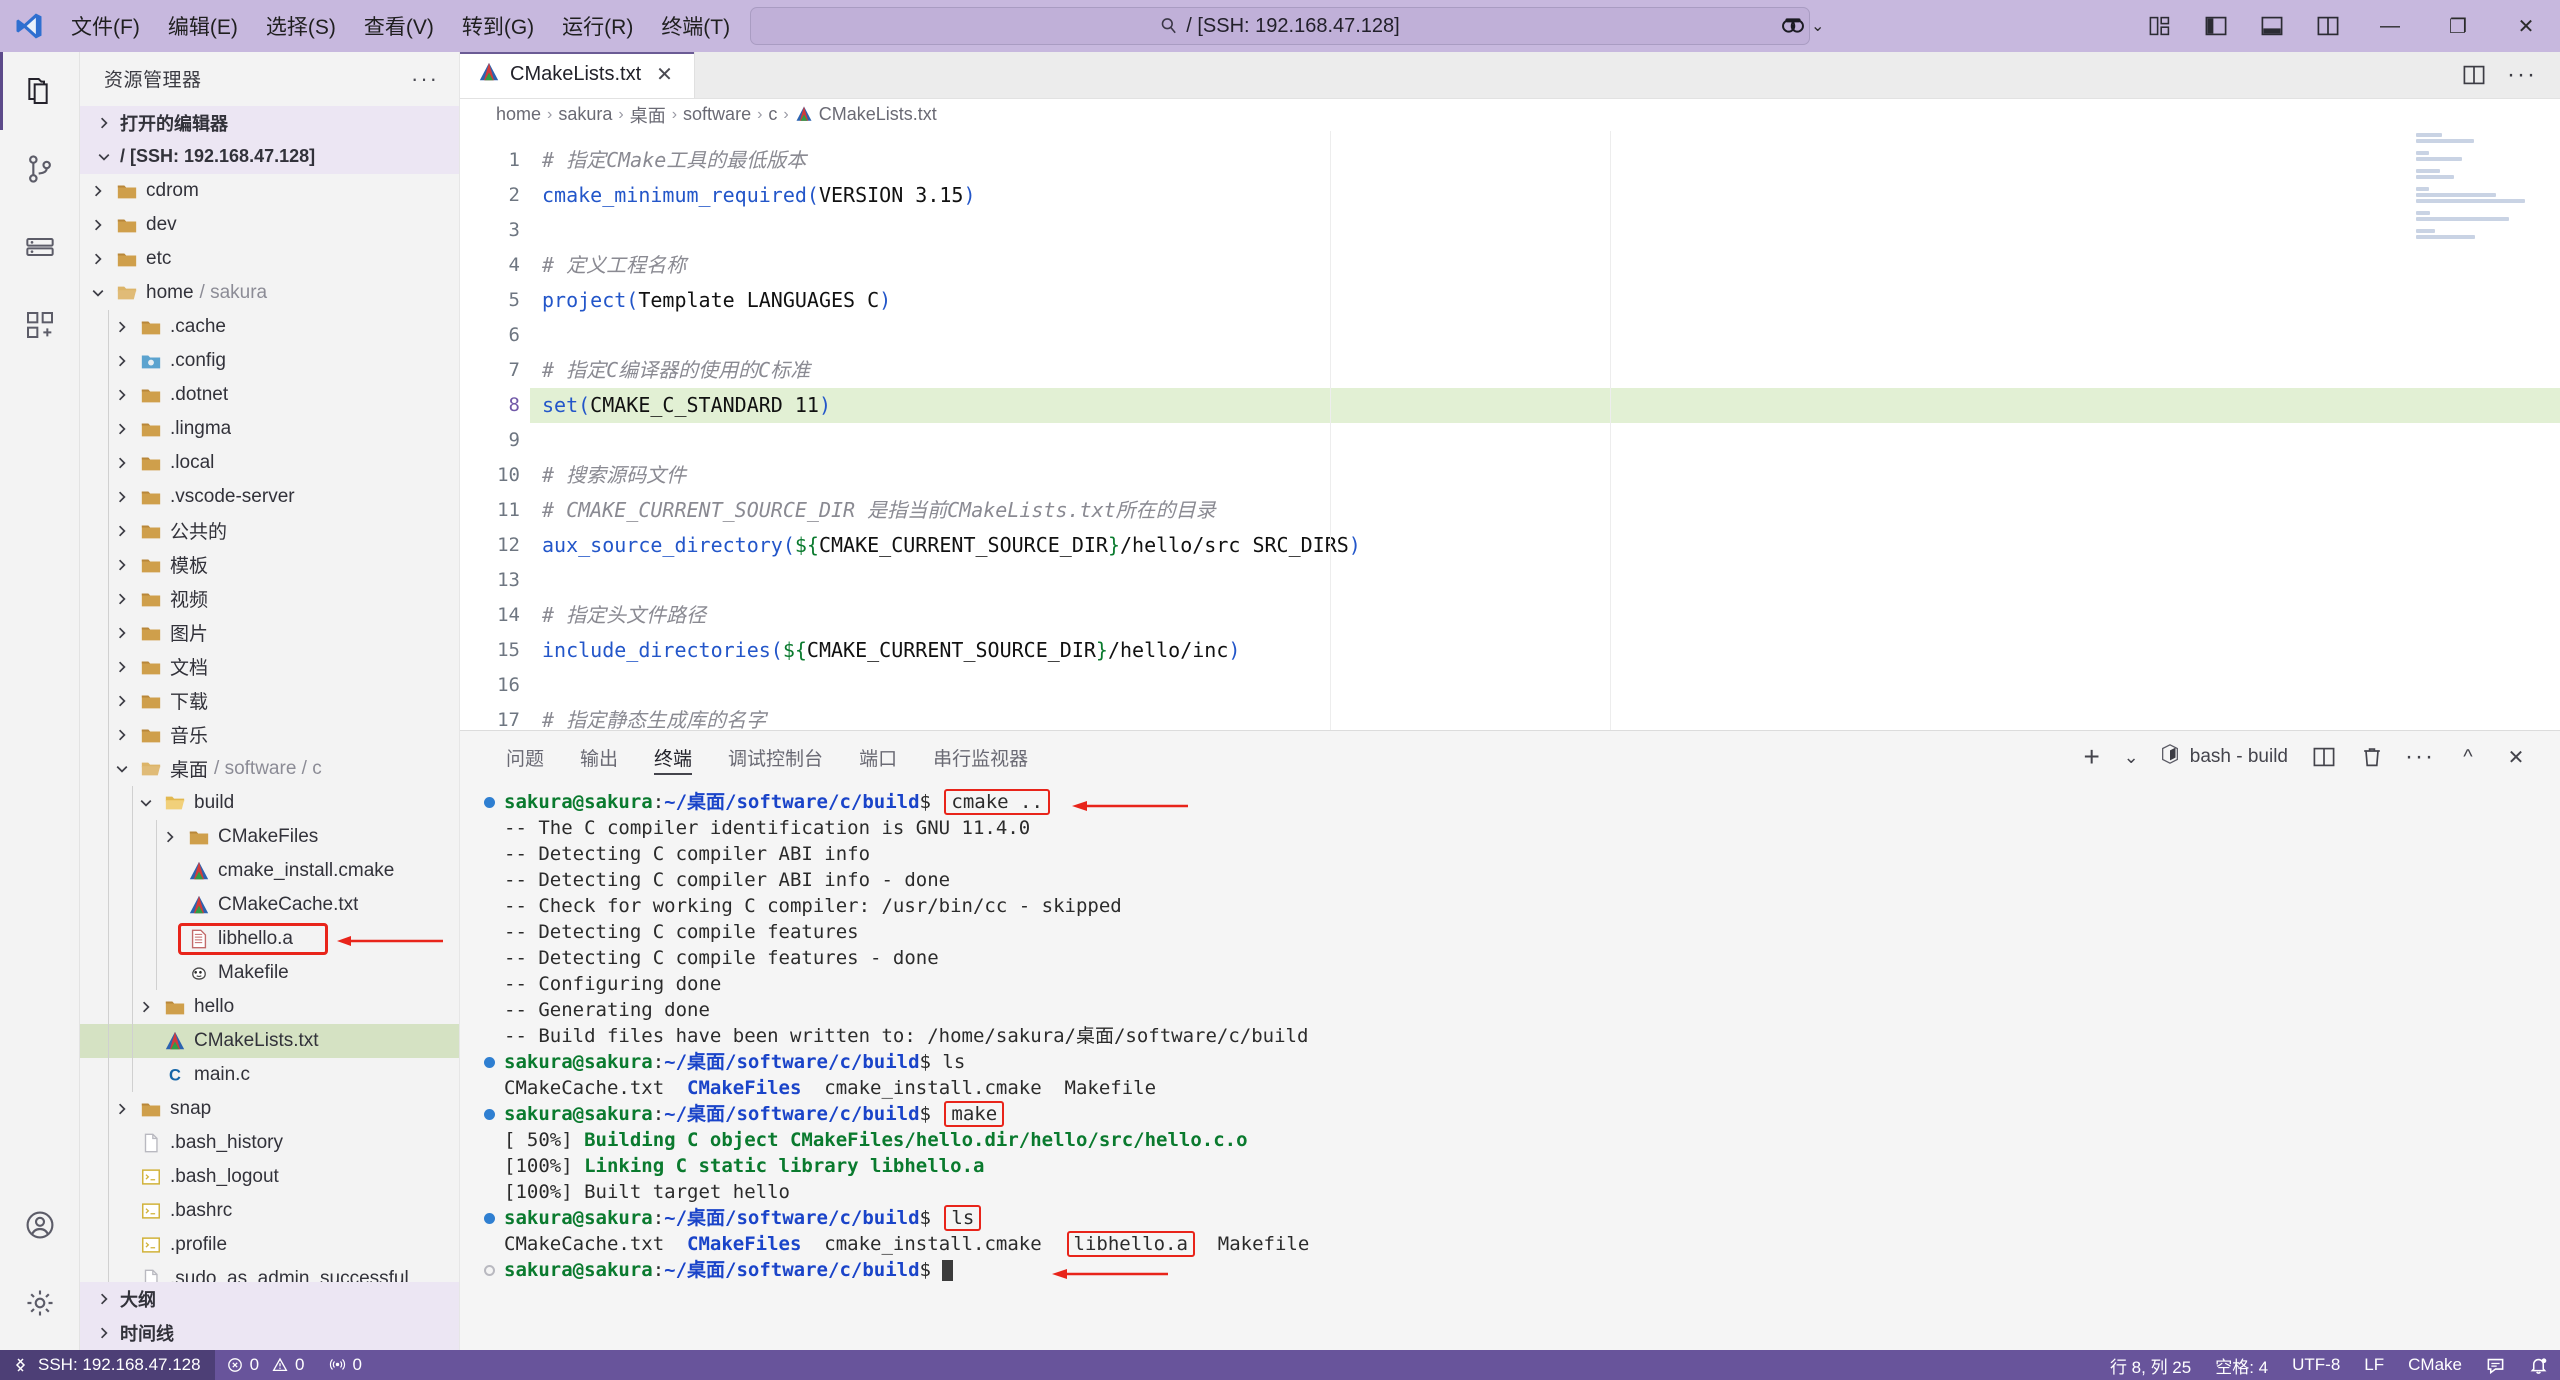 The width and height of the screenshot is (2560, 1380). What do you see at coordinates (269, 904) in the screenshot?
I see `tree-item-CMakeCache.txt: CMakeCache.txt` at bounding box center [269, 904].